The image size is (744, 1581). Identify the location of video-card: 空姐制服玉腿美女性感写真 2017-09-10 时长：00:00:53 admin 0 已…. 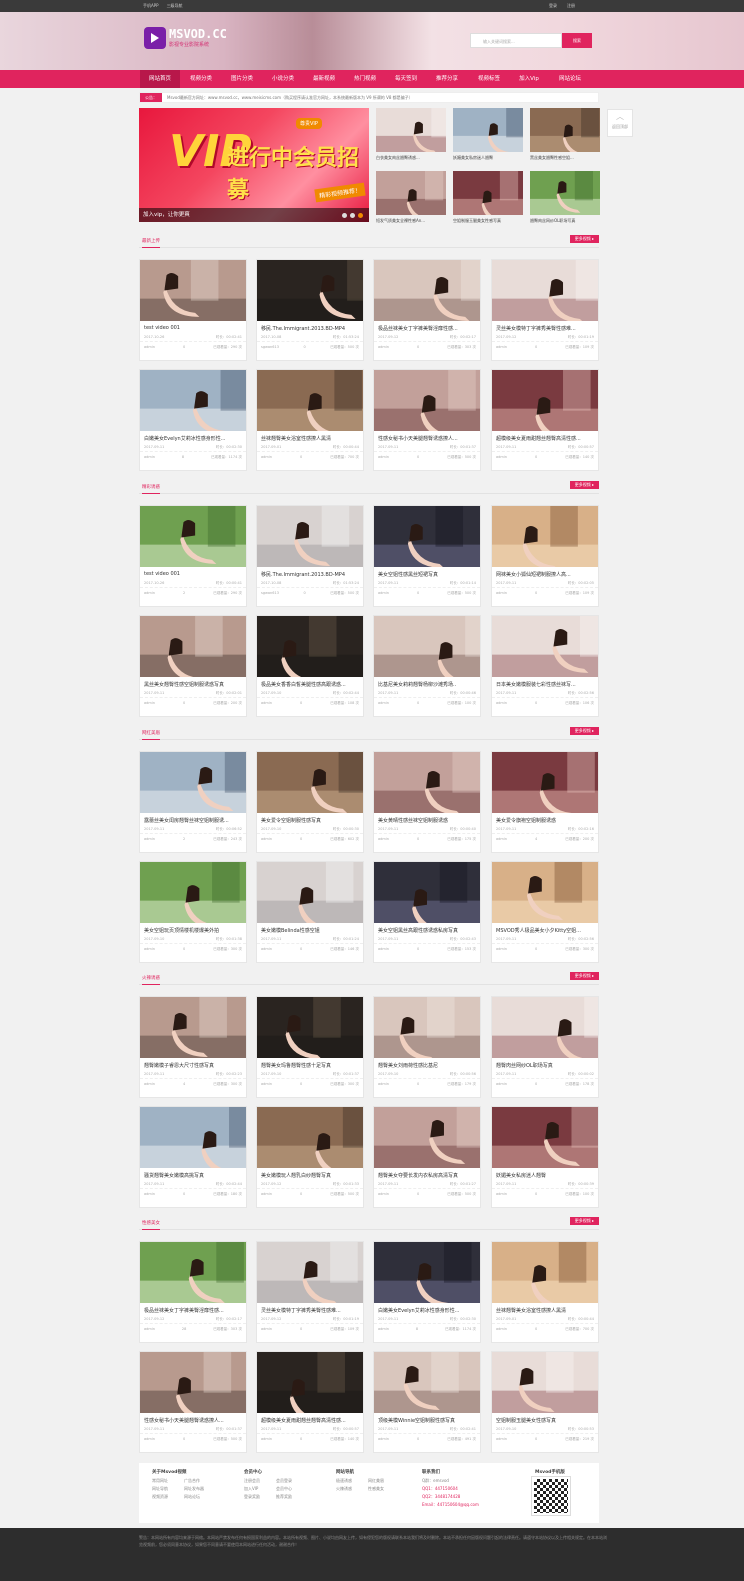
(545, 1402).